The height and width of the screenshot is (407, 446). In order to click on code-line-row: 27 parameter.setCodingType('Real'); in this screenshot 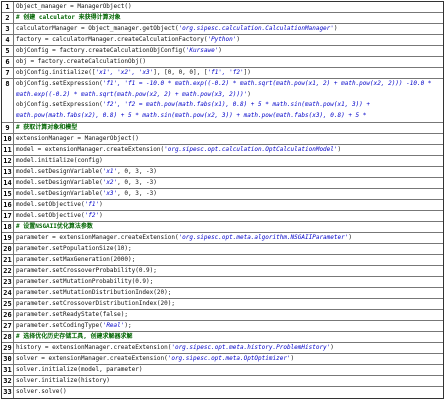, I will do `click(222, 326)`.